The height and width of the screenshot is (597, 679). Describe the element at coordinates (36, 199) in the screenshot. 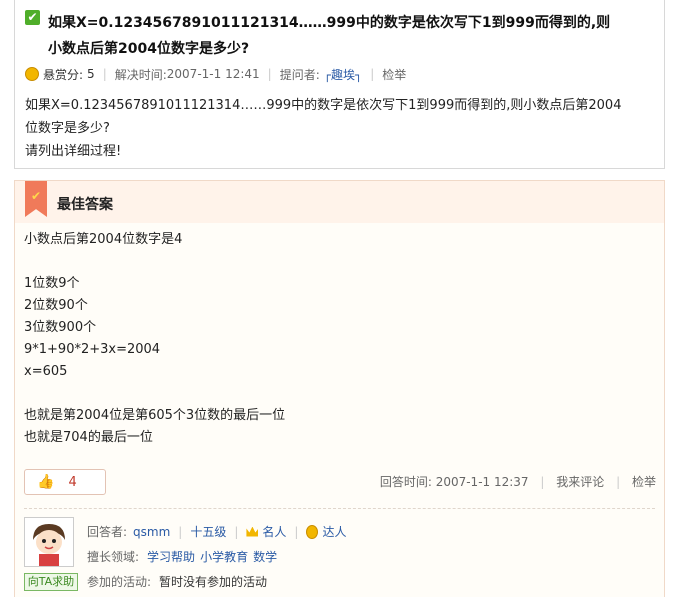

I see `ribbon-icon: ✔` at that location.